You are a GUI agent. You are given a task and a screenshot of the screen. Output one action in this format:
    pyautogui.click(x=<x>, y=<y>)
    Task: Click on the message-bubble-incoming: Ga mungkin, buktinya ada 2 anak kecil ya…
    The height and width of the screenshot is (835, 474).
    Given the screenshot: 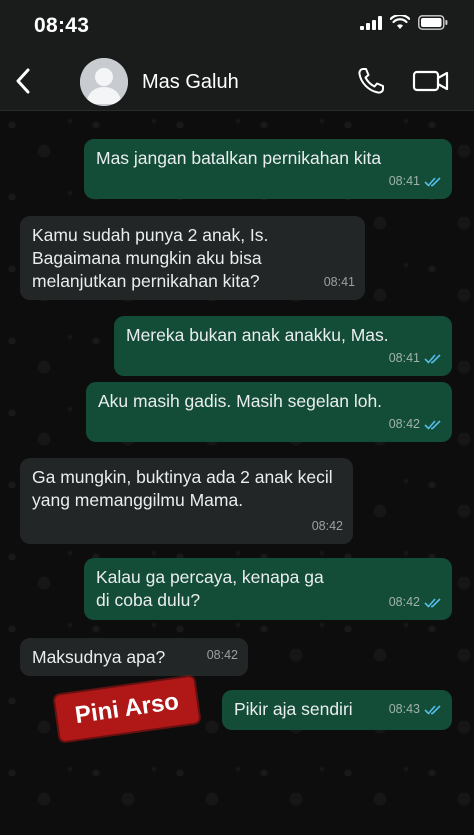 What is the action you would take?
    pyautogui.click(x=186, y=501)
    